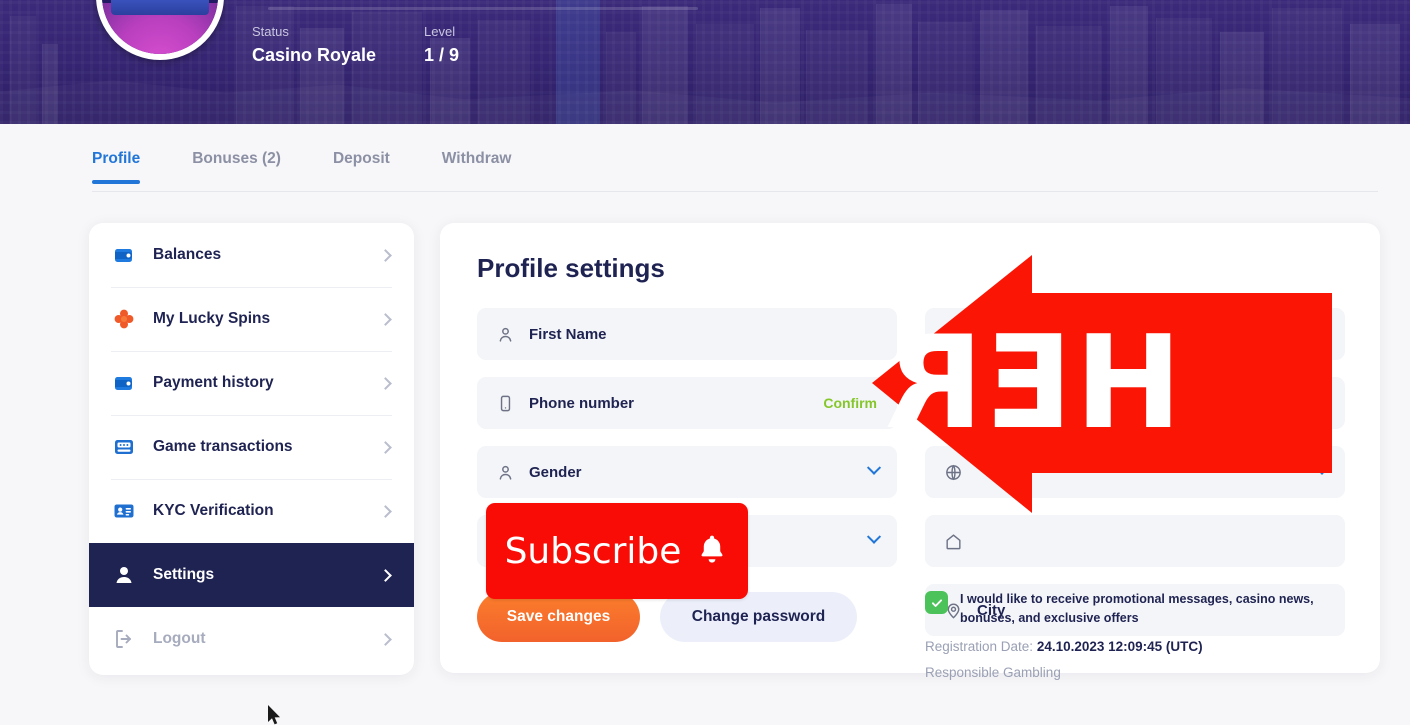 The image size is (1410, 725). I want to click on clover-icon, so click(124, 319).